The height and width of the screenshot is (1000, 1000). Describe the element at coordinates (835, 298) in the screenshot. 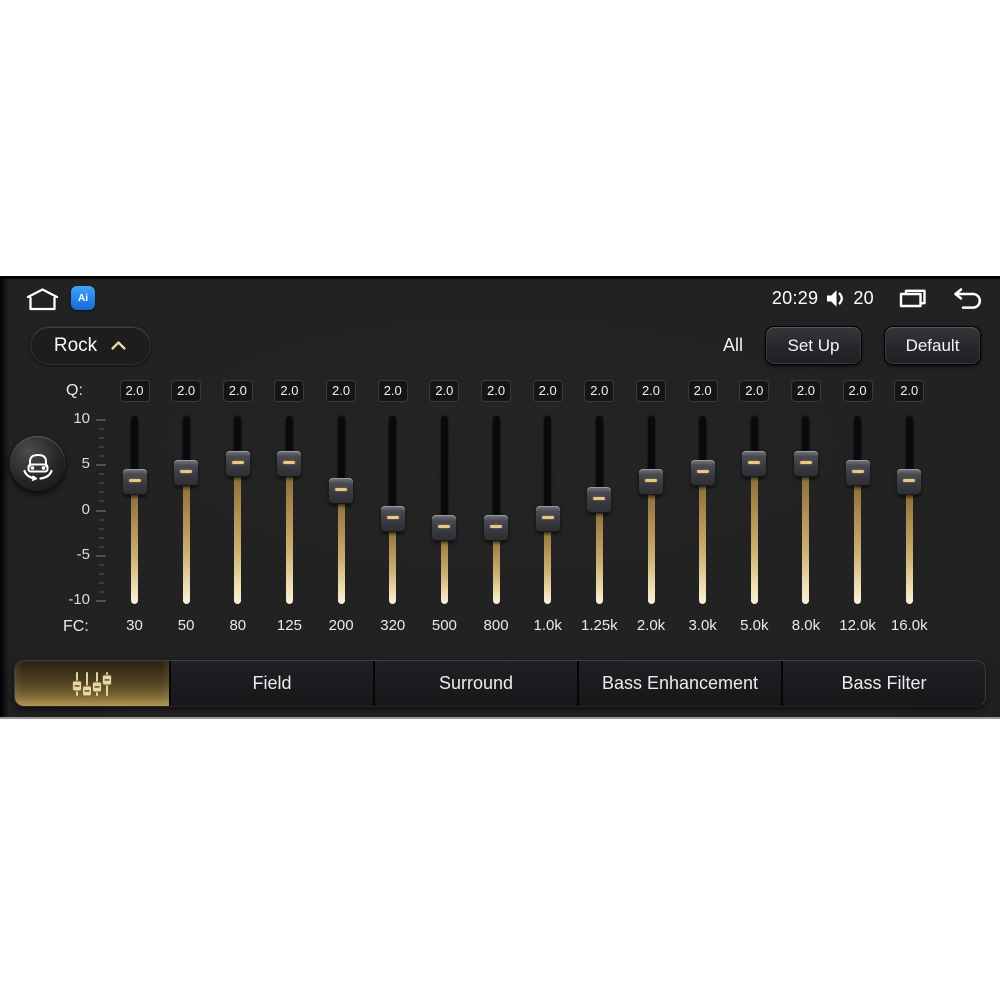

I see `speaker-icon` at that location.